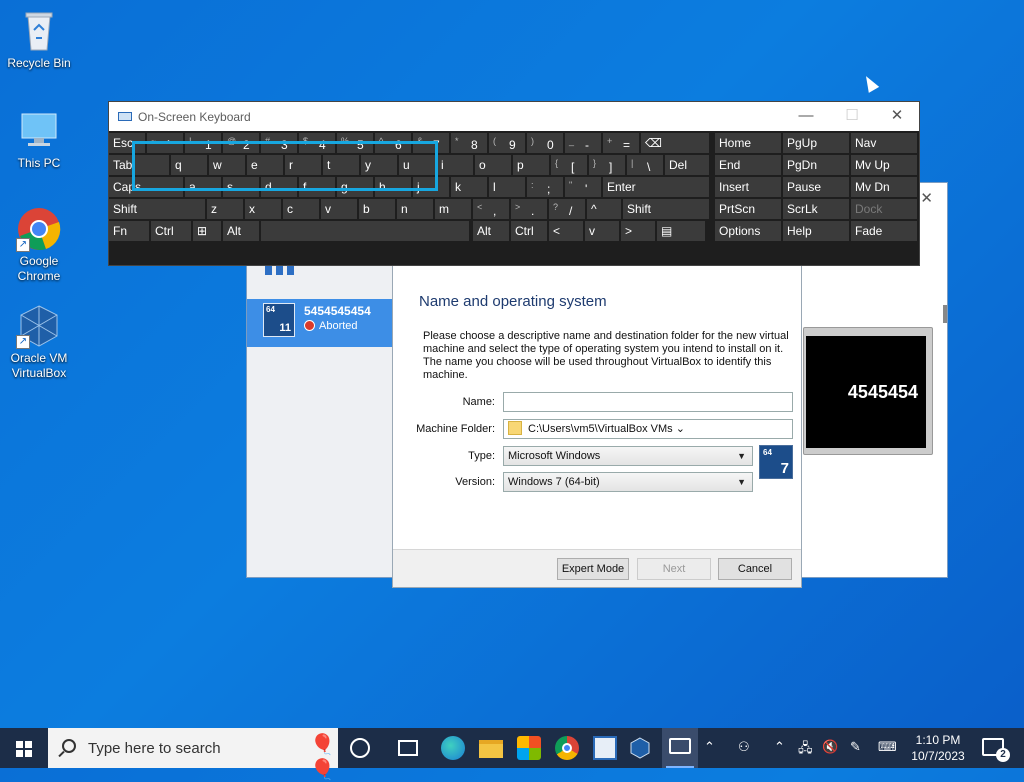 Image resolution: width=1024 pixels, height=782 pixels. I want to click on key-m: m, so click(453, 209).